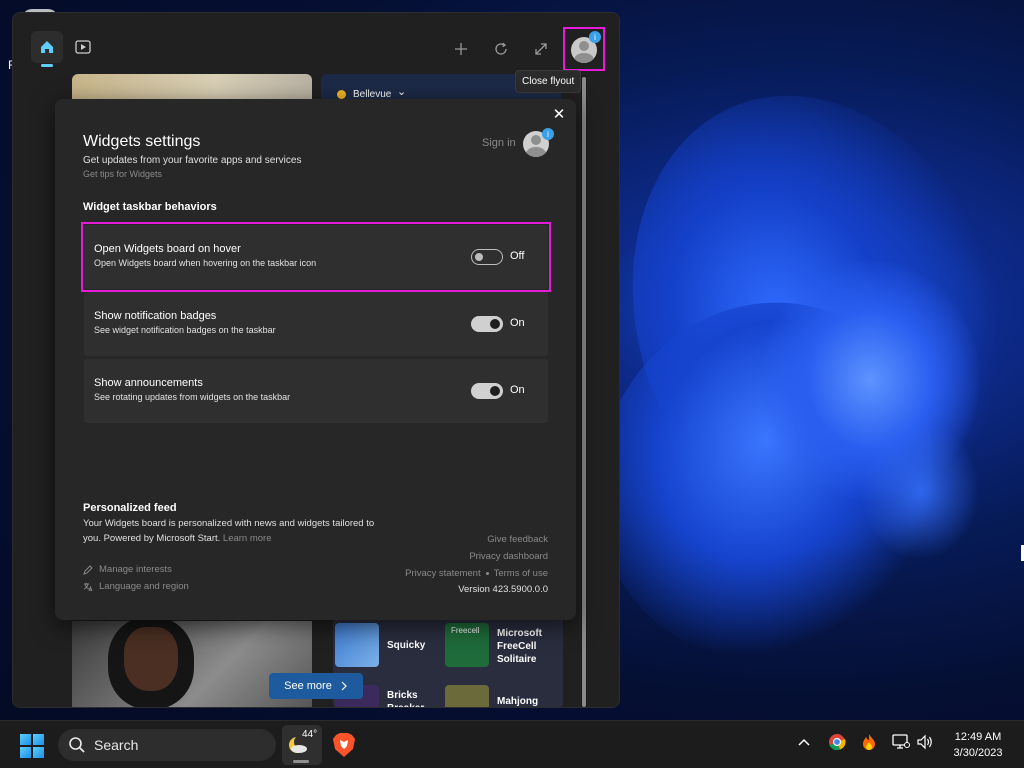 Image resolution: width=1024 pixels, height=768 pixels. What do you see at coordinates (487, 257) in the screenshot?
I see `hover-toggle` at bounding box center [487, 257].